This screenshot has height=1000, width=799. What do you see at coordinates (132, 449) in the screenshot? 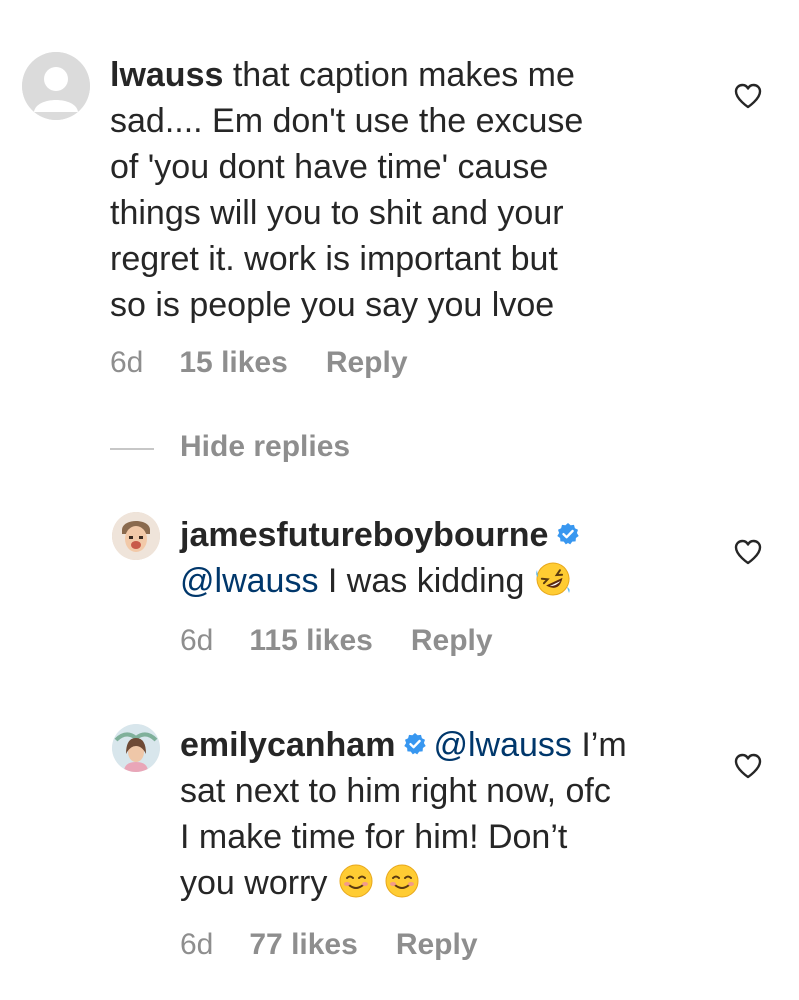
I see `replies-divider` at bounding box center [132, 449].